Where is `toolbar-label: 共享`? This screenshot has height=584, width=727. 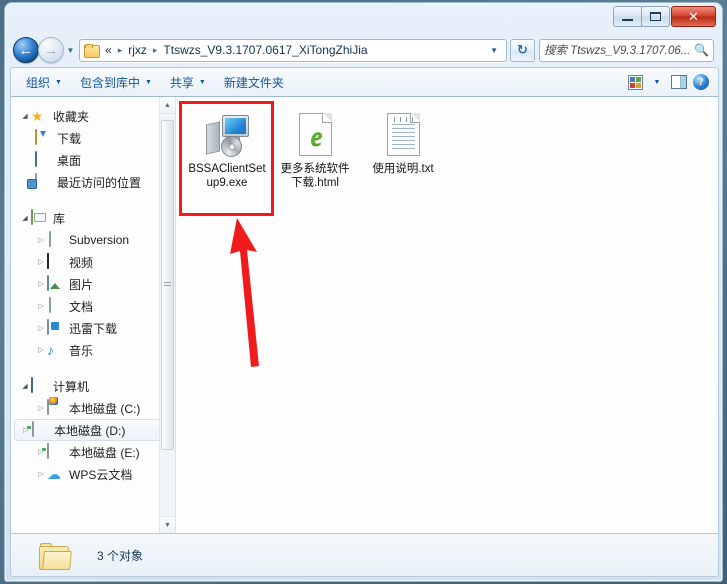 toolbar-label: 共享 is located at coordinates (181, 82).